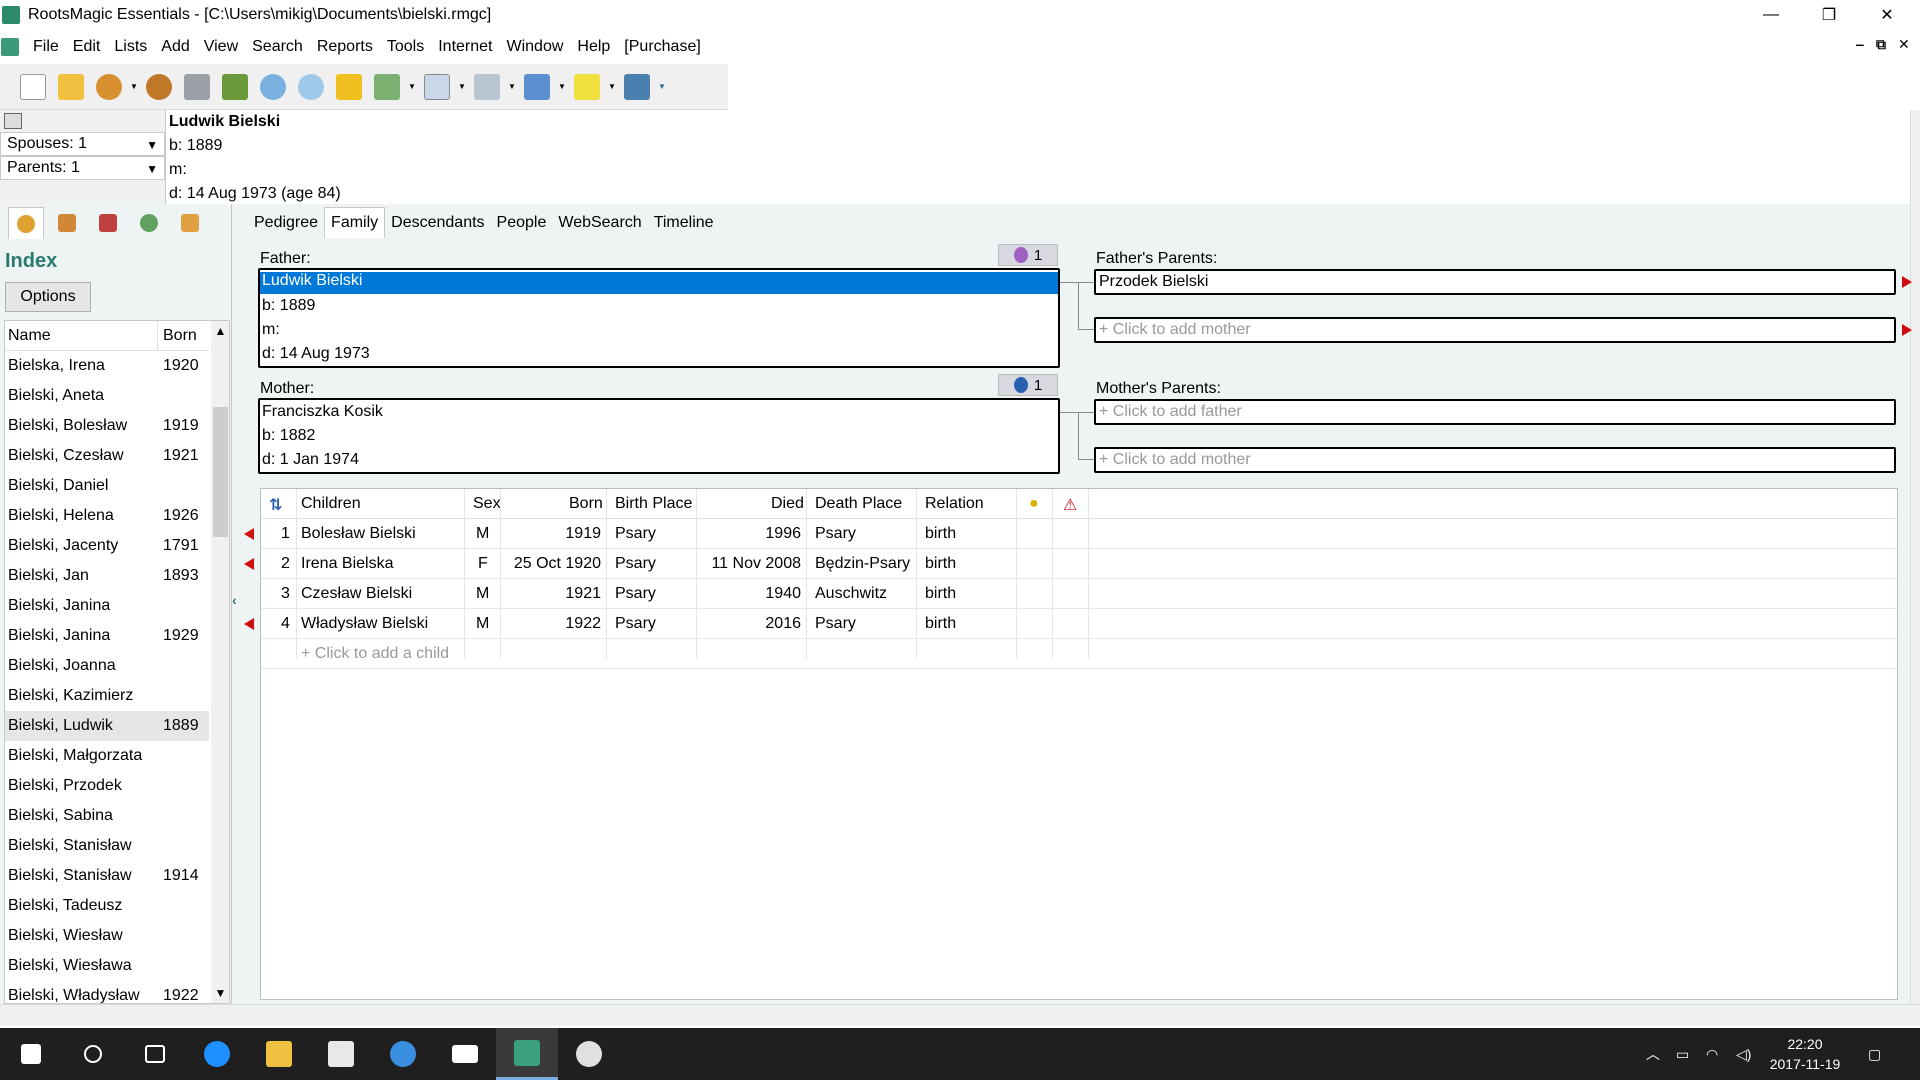 The height and width of the screenshot is (1080, 1920). I want to click on index-row: Bielski, Wiesława, so click(107, 966).